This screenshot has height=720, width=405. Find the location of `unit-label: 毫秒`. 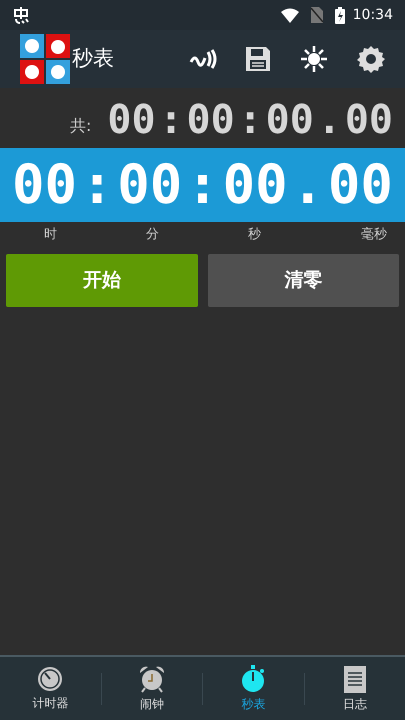

unit-label: 毫秒 is located at coordinates (374, 234).